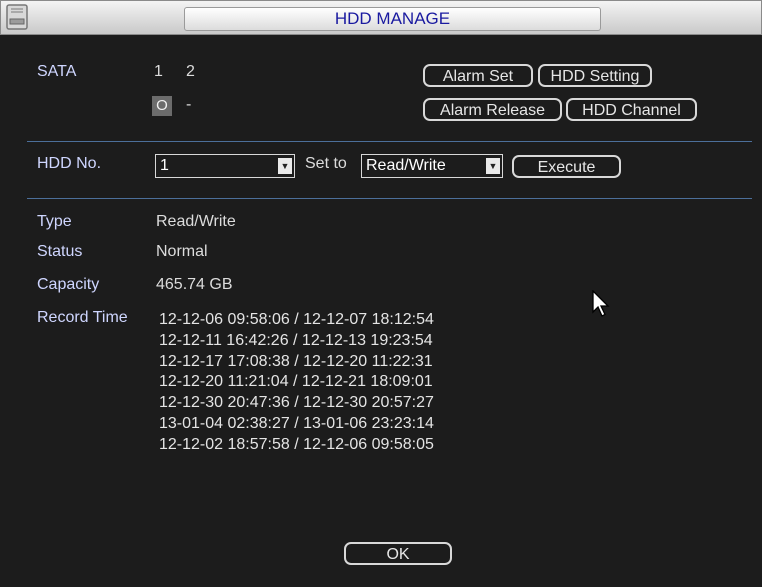 Image resolution: width=762 pixels, height=587 pixels. I want to click on sata-port-2: 2, so click(190, 71).